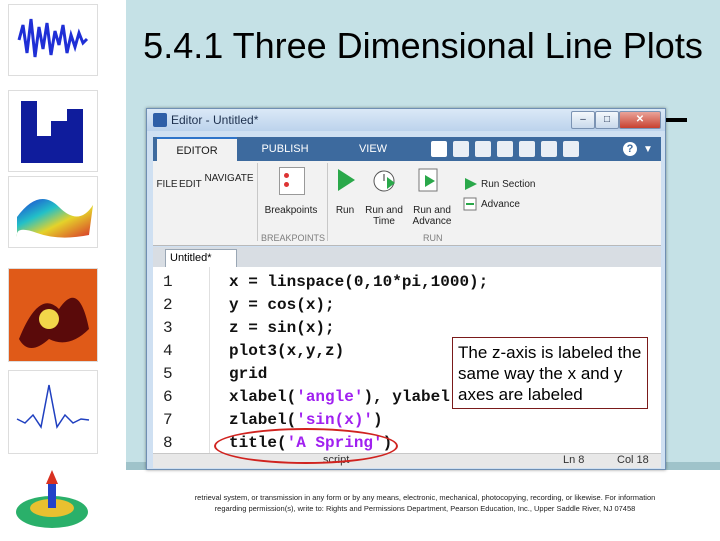  I want to click on sinc-plot-thumbnail, so click(53, 412).